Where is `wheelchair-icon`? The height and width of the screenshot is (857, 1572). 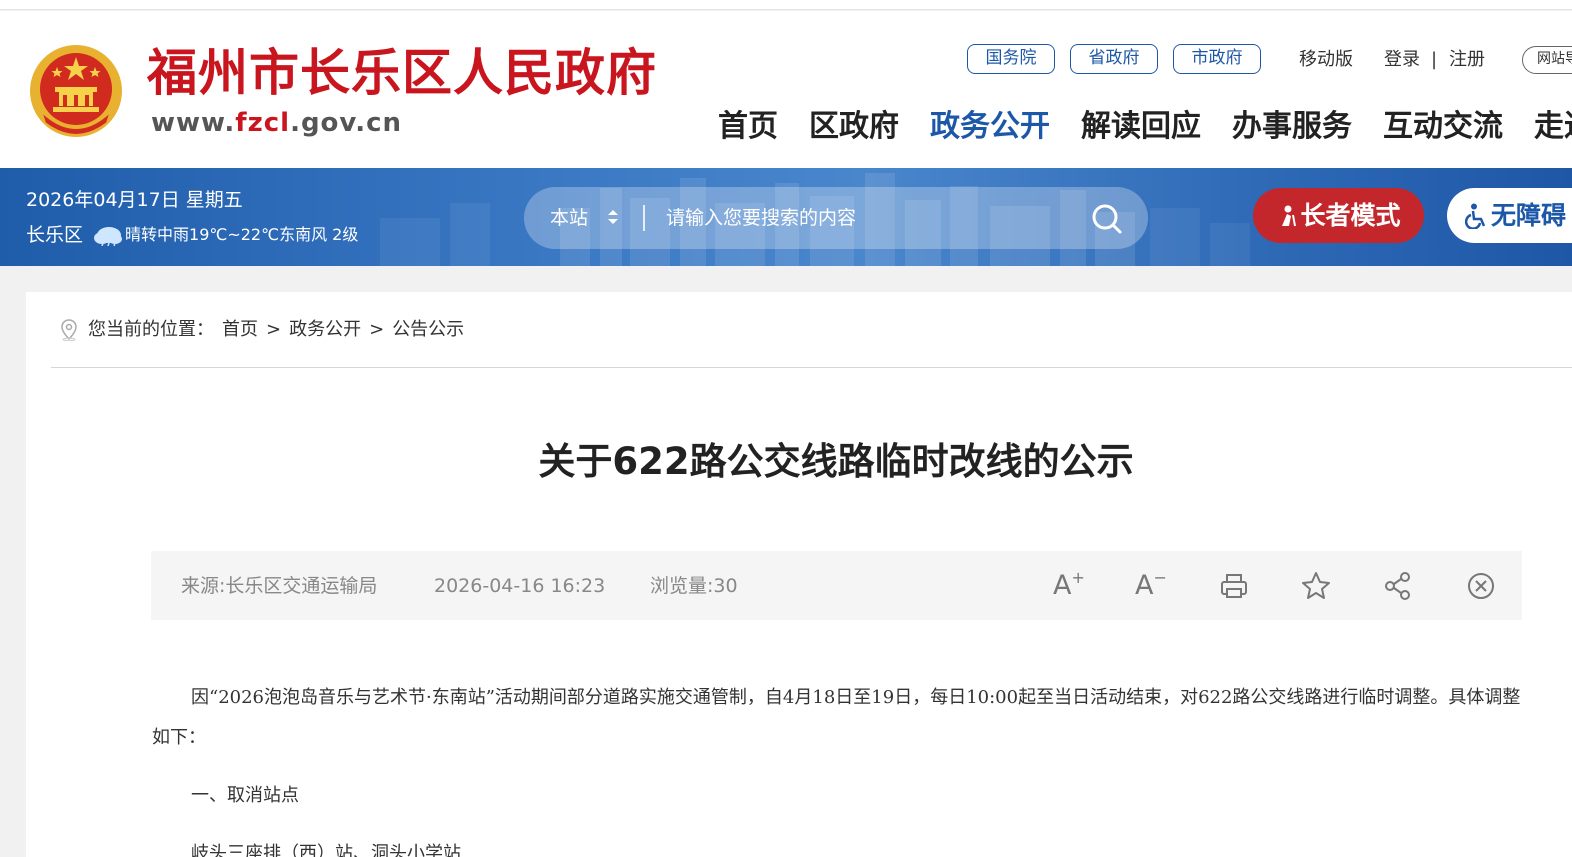 wheelchair-icon is located at coordinates (1475, 216).